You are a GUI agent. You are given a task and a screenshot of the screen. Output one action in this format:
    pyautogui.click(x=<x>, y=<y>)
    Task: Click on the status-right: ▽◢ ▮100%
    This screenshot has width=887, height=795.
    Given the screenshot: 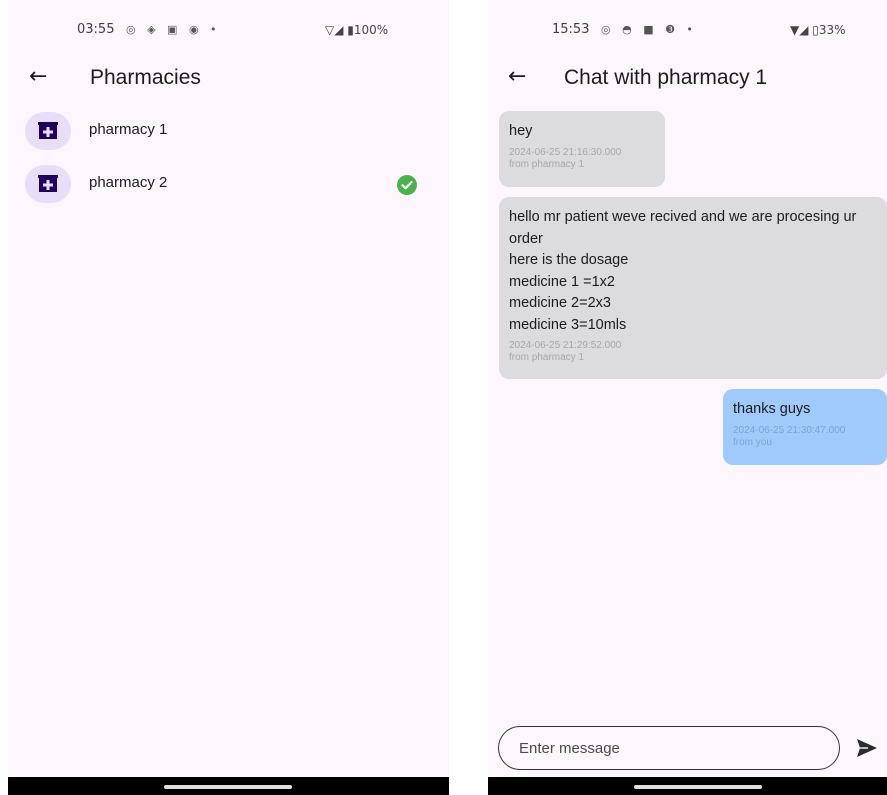 What is the action you would take?
    pyautogui.click(x=357, y=30)
    